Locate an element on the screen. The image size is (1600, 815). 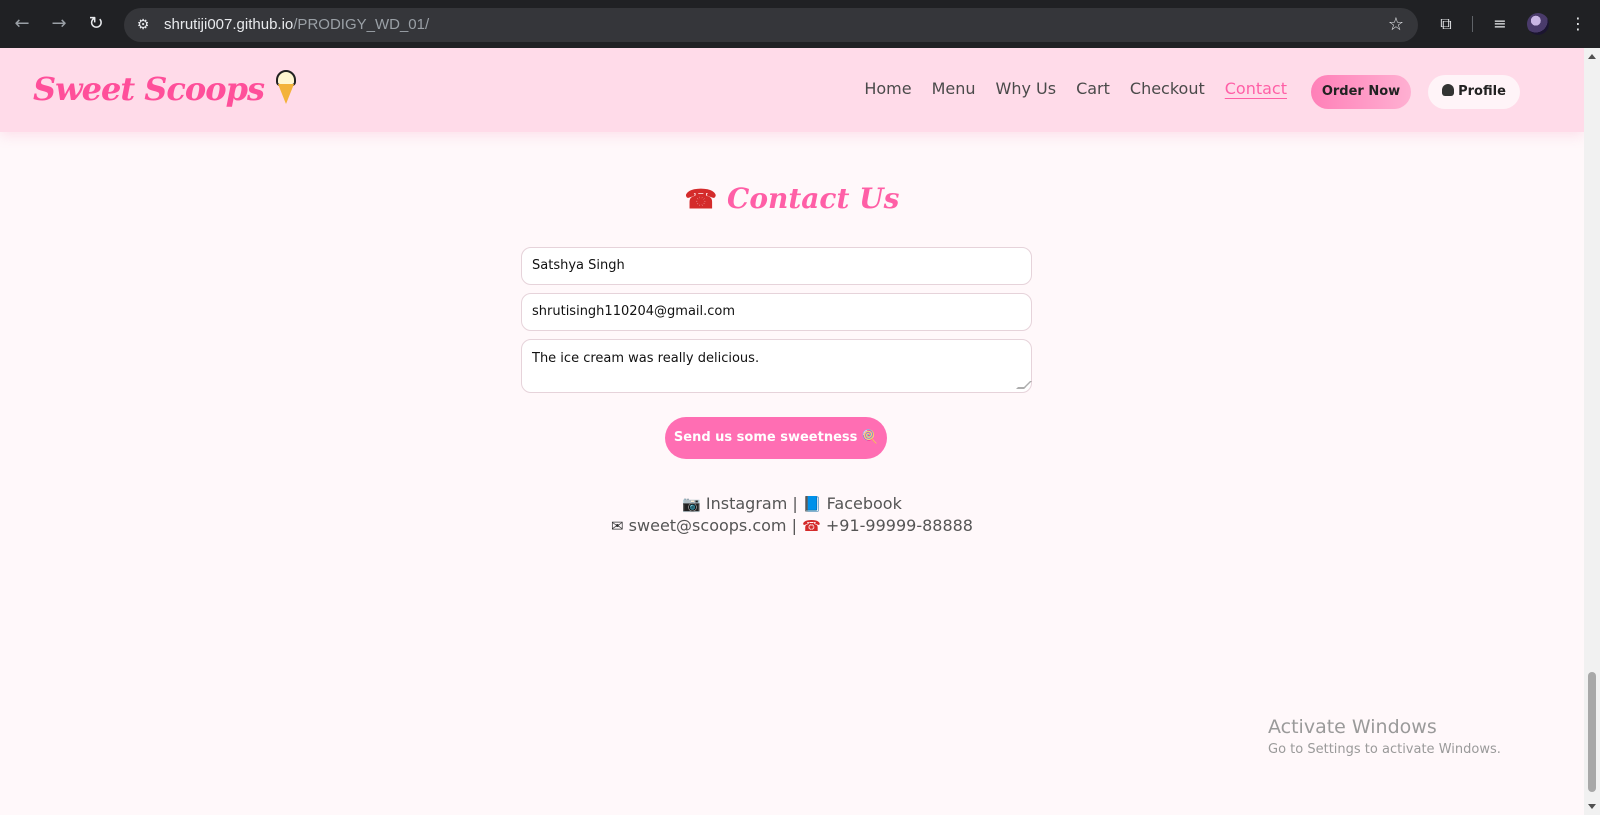
main-nav: Home Menu Why Us Cart Checkout Contact is located at coordinates (1075, 88).